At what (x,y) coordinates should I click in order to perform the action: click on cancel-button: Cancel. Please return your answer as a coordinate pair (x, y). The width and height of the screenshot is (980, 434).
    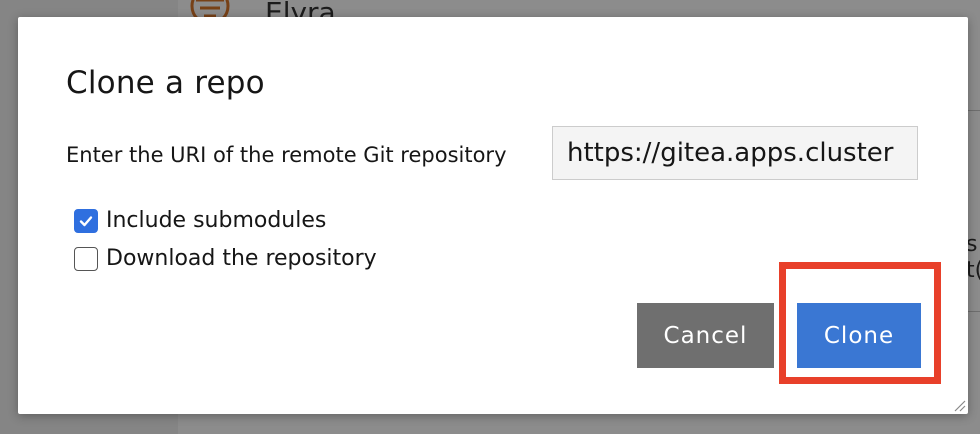
    Looking at the image, I should click on (705, 335).